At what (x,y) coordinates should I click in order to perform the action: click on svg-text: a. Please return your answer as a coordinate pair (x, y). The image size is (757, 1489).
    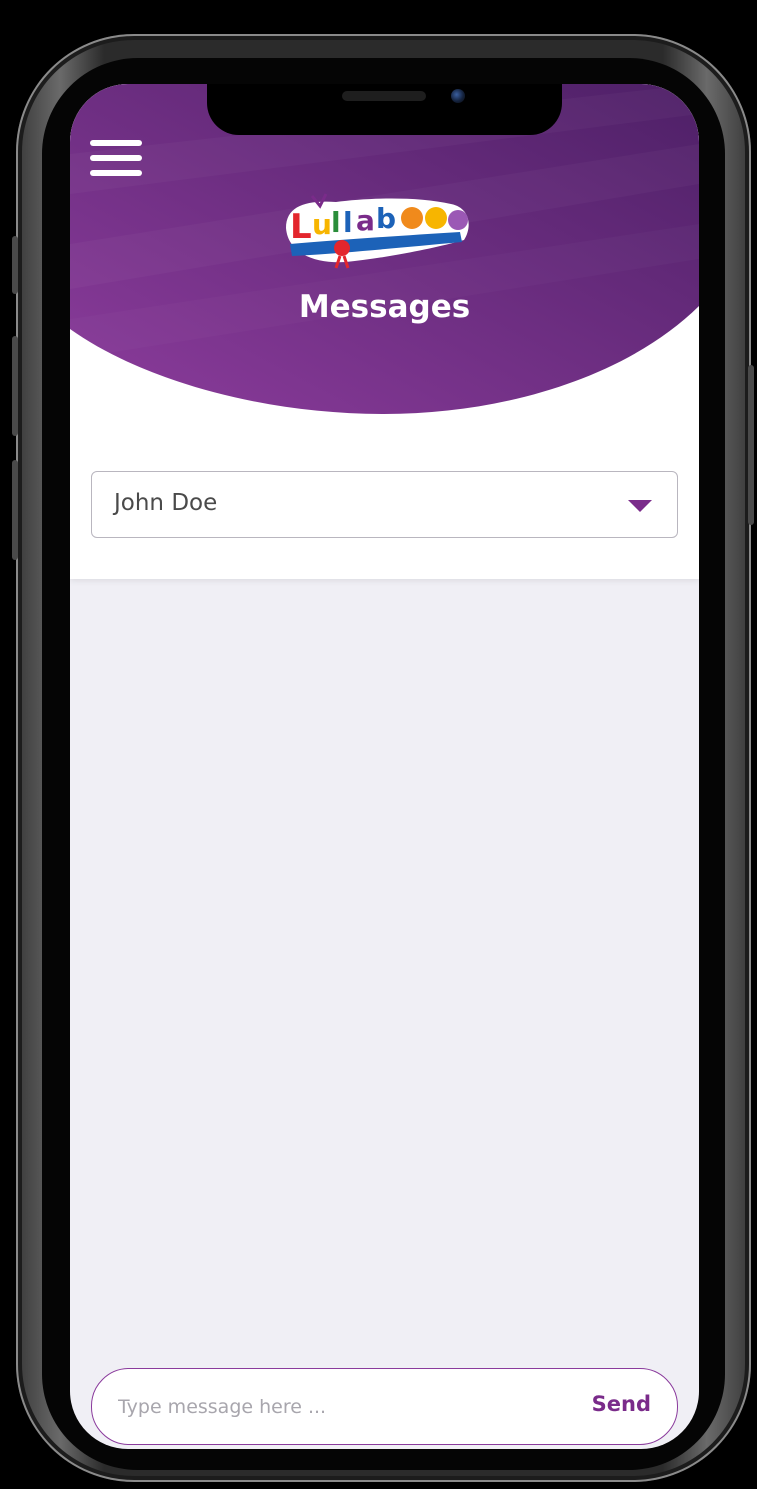
    Looking at the image, I should click on (365, 220).